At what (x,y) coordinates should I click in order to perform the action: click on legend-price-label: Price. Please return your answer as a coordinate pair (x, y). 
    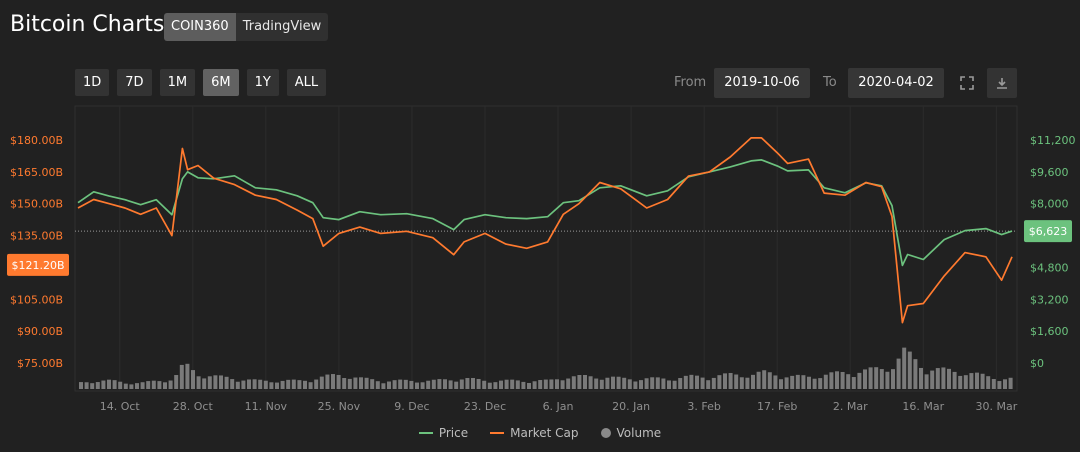
    Looking at the image, I should click on (453, 433).